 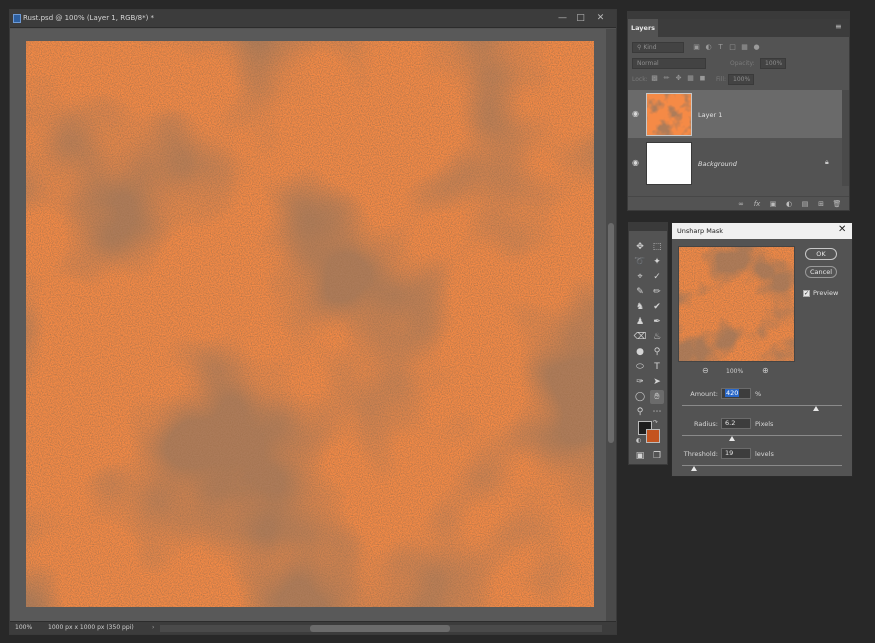 What do you see at coordinates (640, 397) in the screenshot?
I see `ellipse-tool-icon: ◯` at bounding box center [640, 397].